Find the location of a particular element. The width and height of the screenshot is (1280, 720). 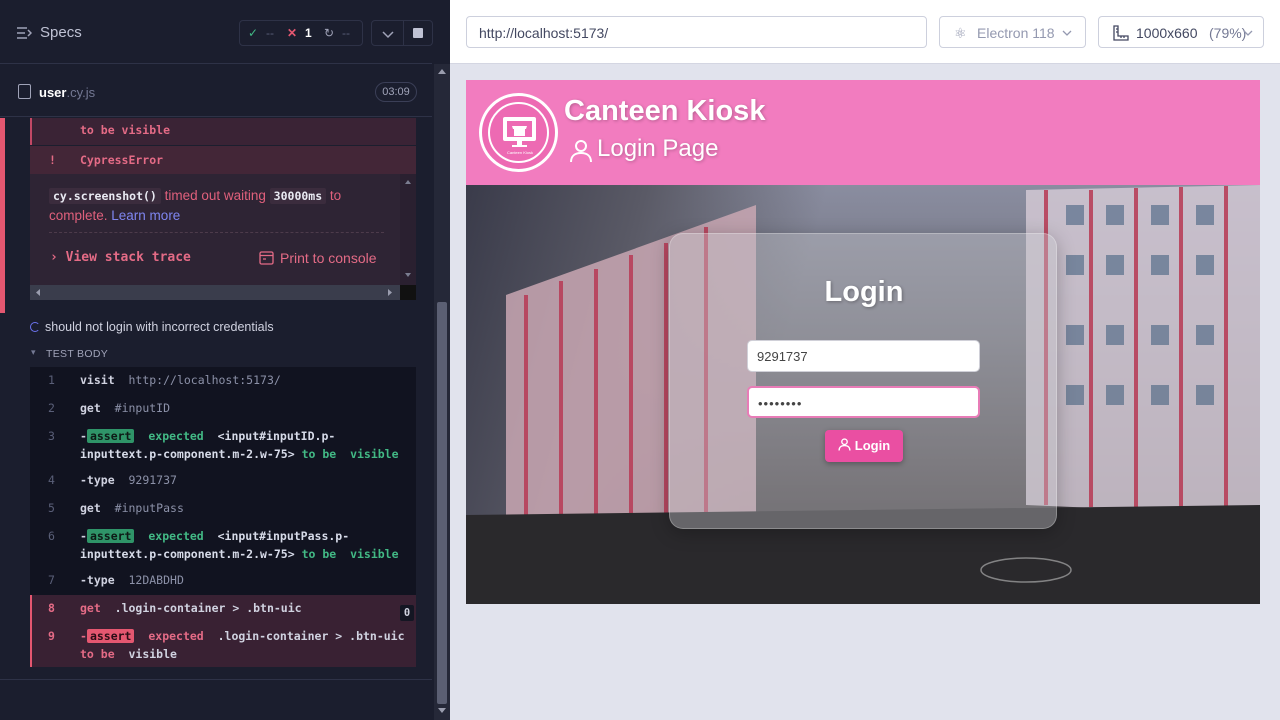

logo-caption: Canteen Kiosk is located at coordinates (520, 152).